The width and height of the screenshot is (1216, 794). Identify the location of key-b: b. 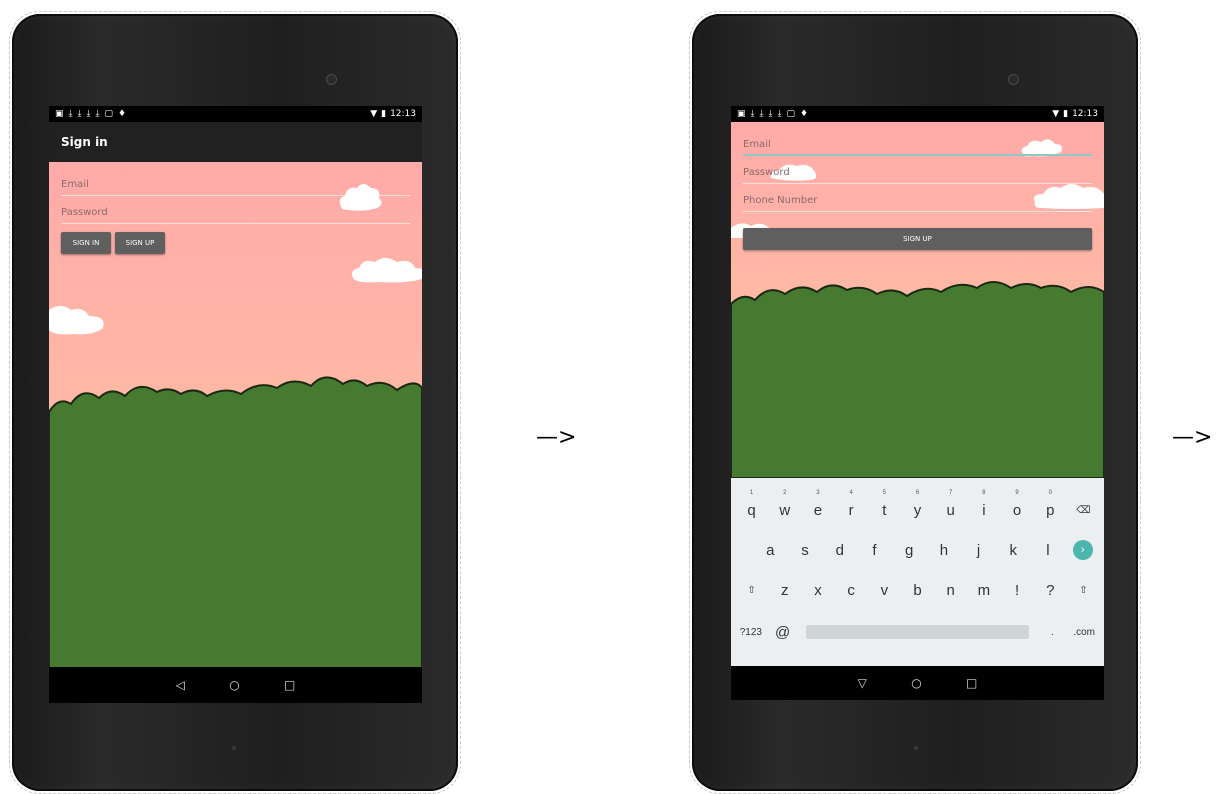
(917, 590).